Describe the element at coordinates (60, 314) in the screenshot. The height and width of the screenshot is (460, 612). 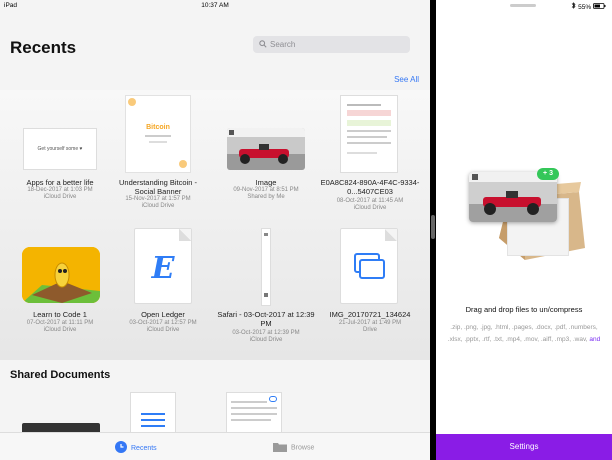
I see `item-name: Learn to Code 1` at that location.